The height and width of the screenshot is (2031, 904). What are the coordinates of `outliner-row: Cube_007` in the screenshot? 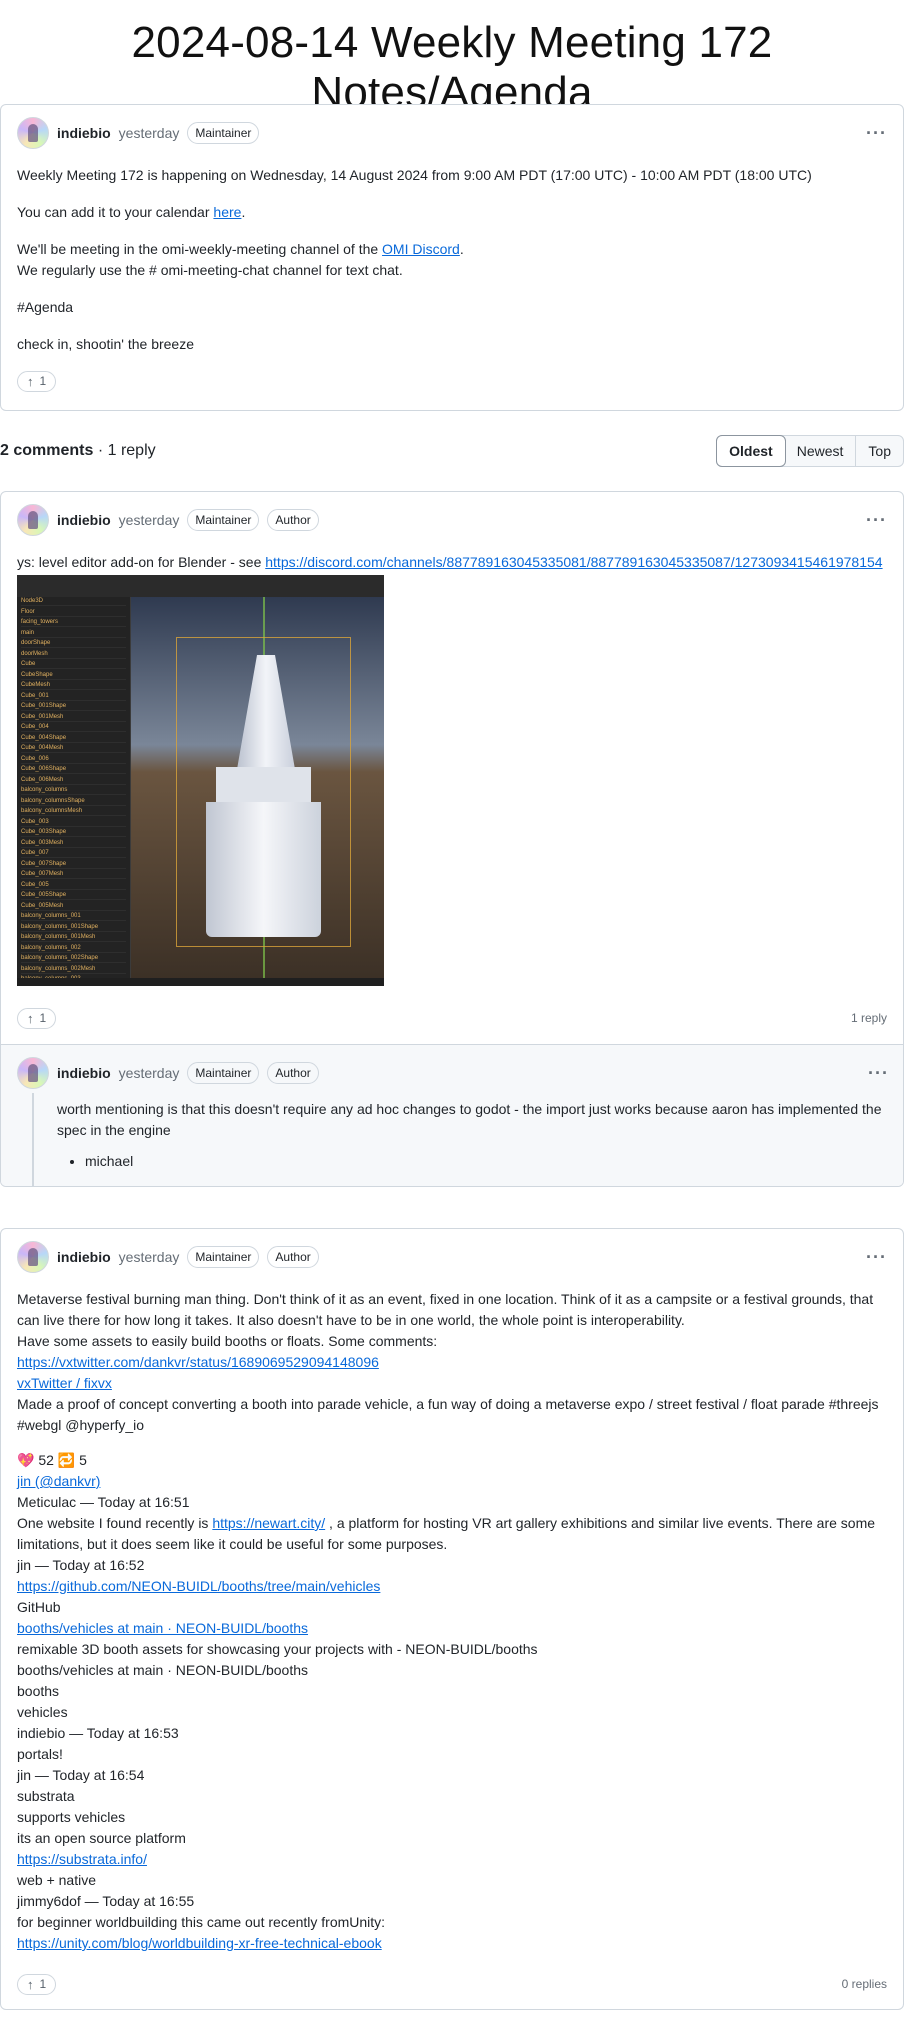 It's located at (73, 853).